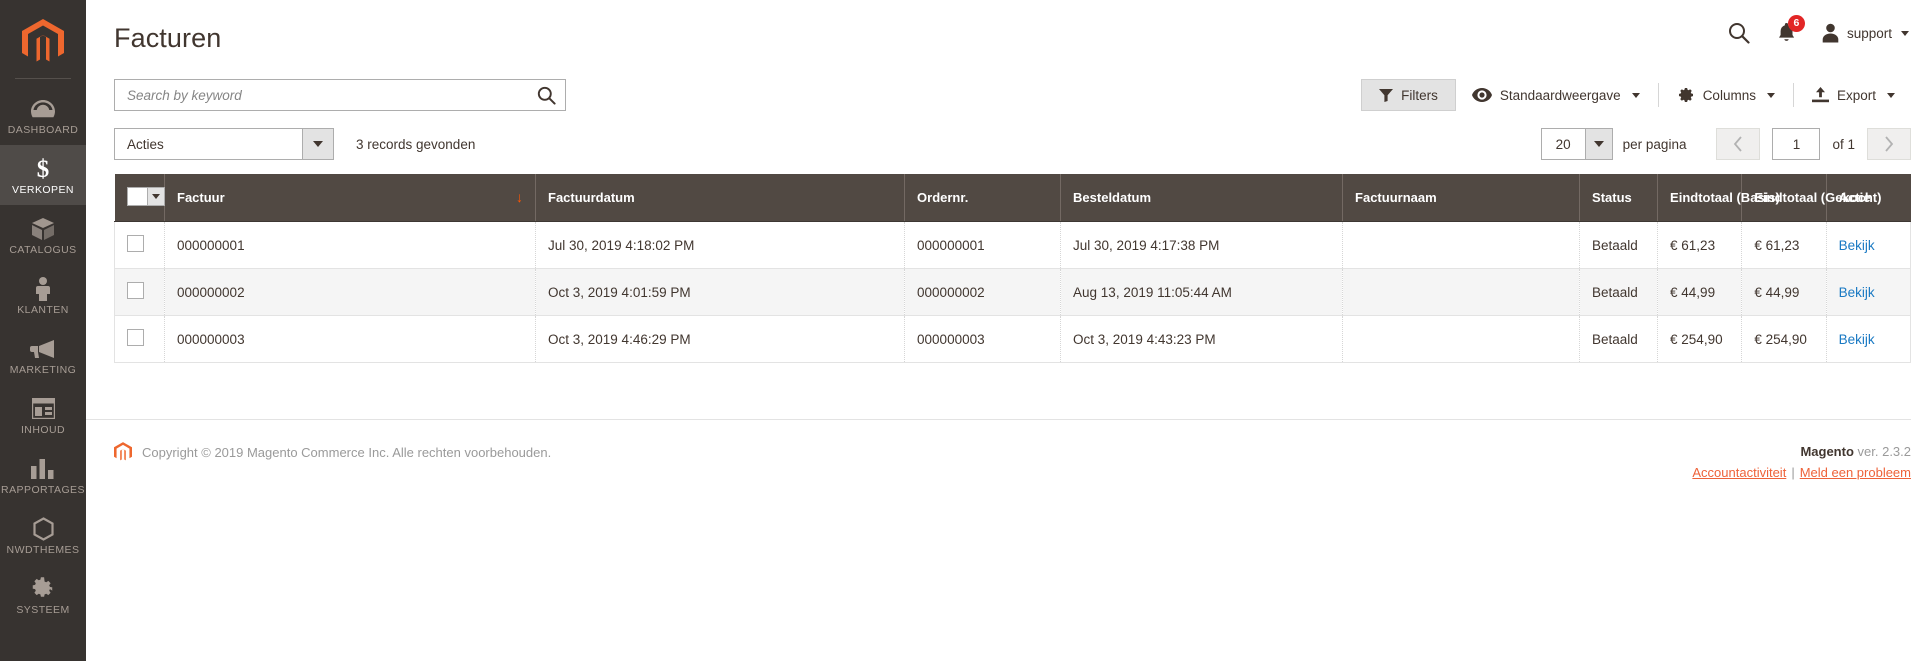 Image resolution: width=1911 pixels, height=661 pixels. Describe the element at coordinates (943, 197) in the screenshot. I see `column-label: Ordernr.` at that location.